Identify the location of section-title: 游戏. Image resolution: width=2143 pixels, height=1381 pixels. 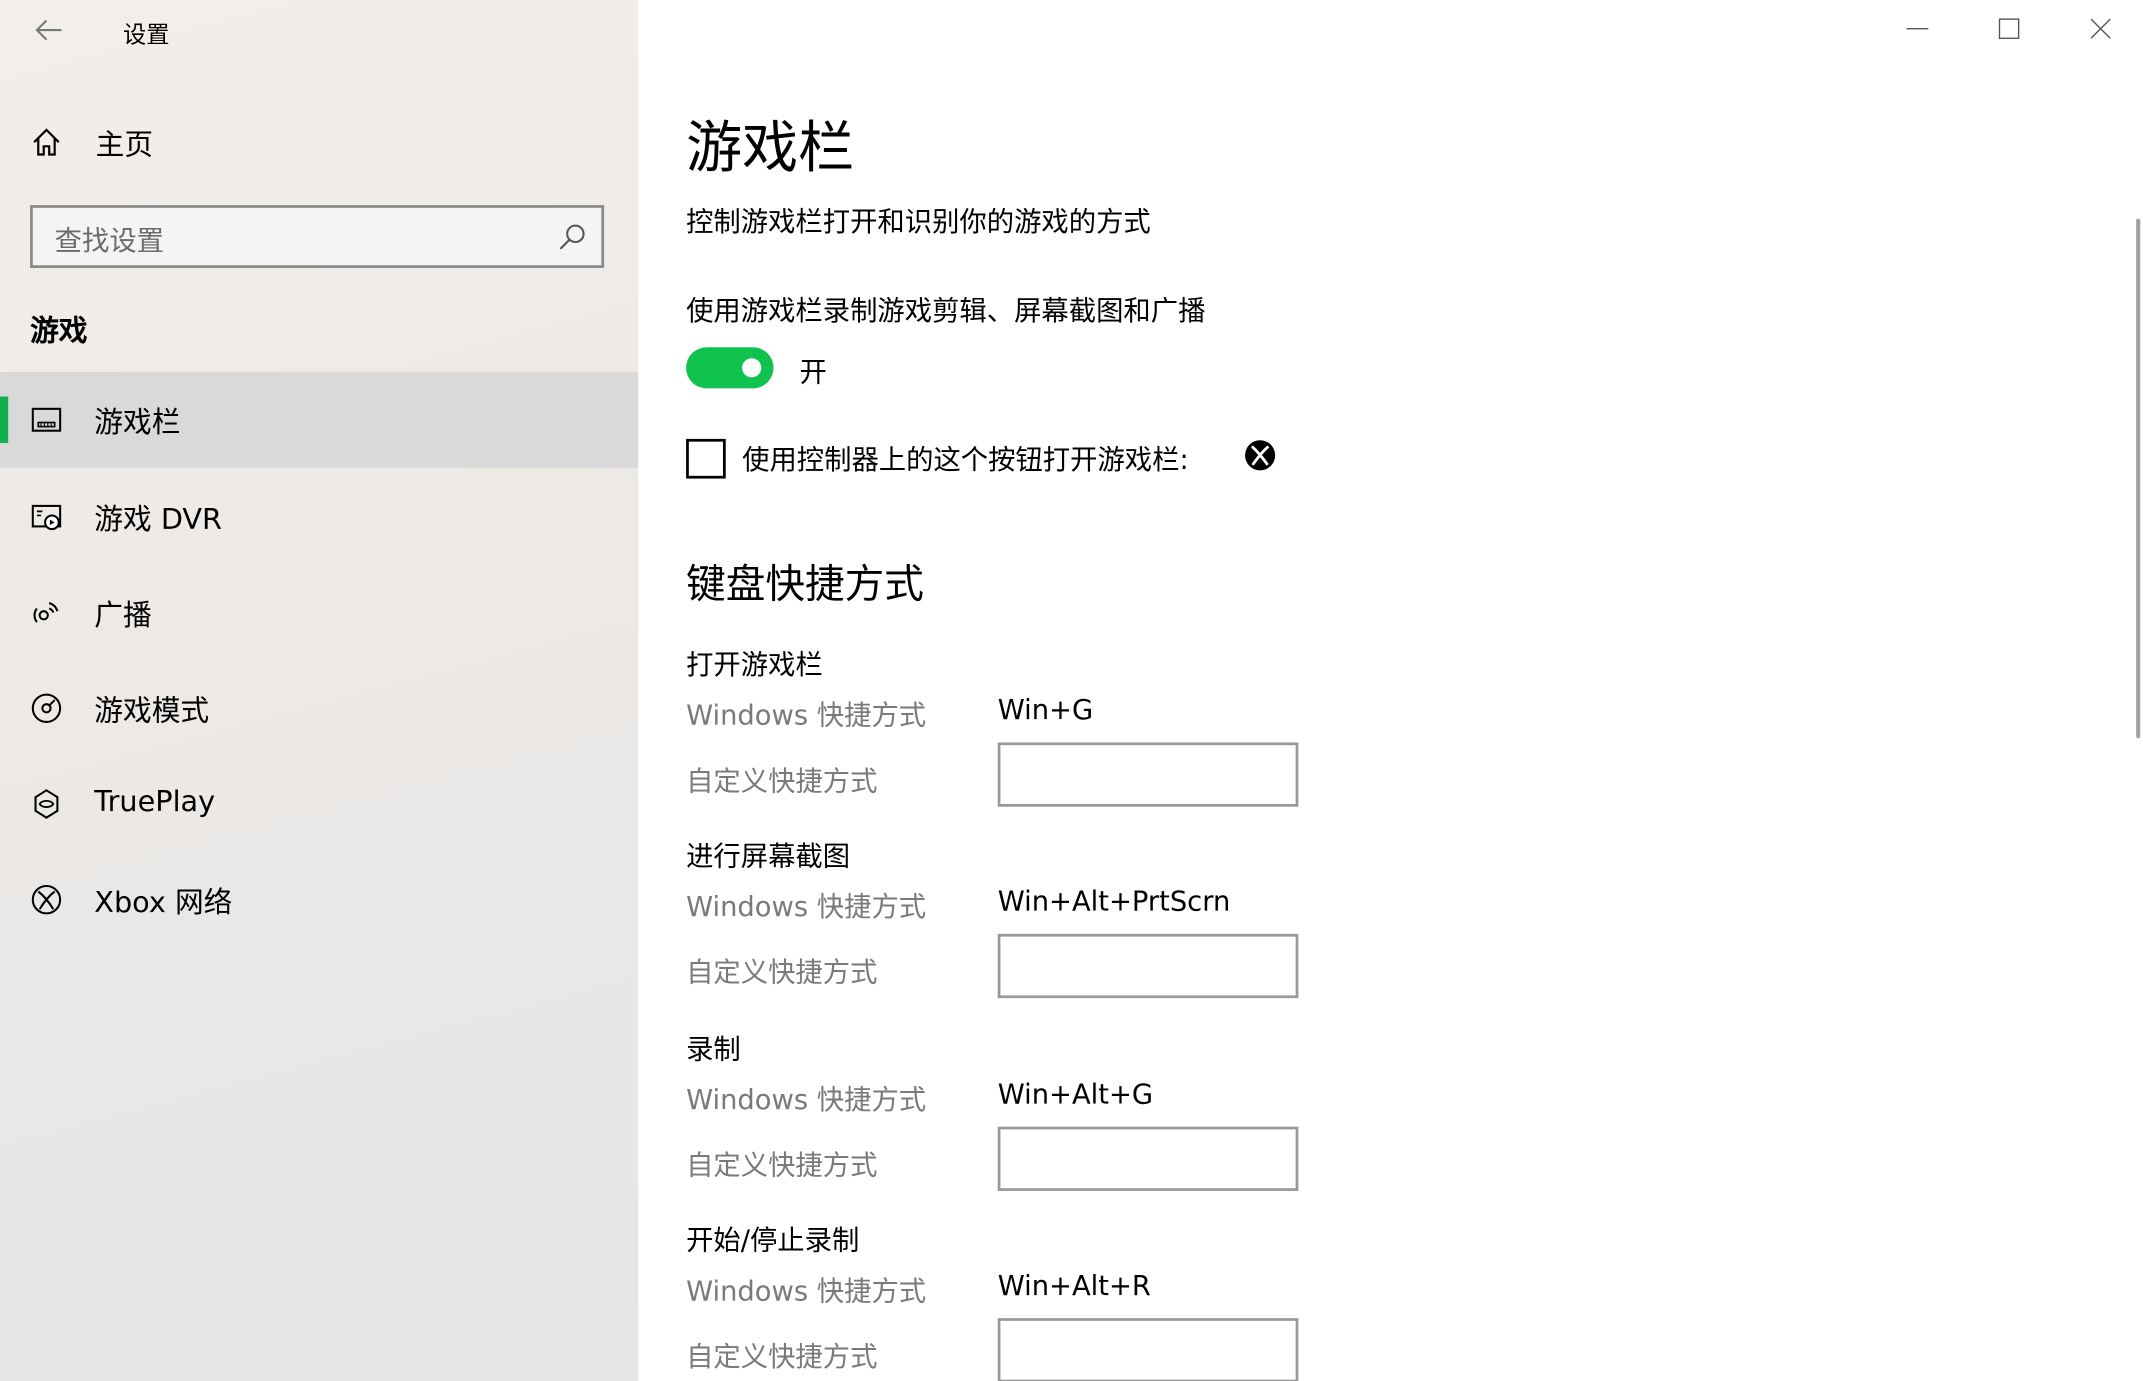
(59, 331).